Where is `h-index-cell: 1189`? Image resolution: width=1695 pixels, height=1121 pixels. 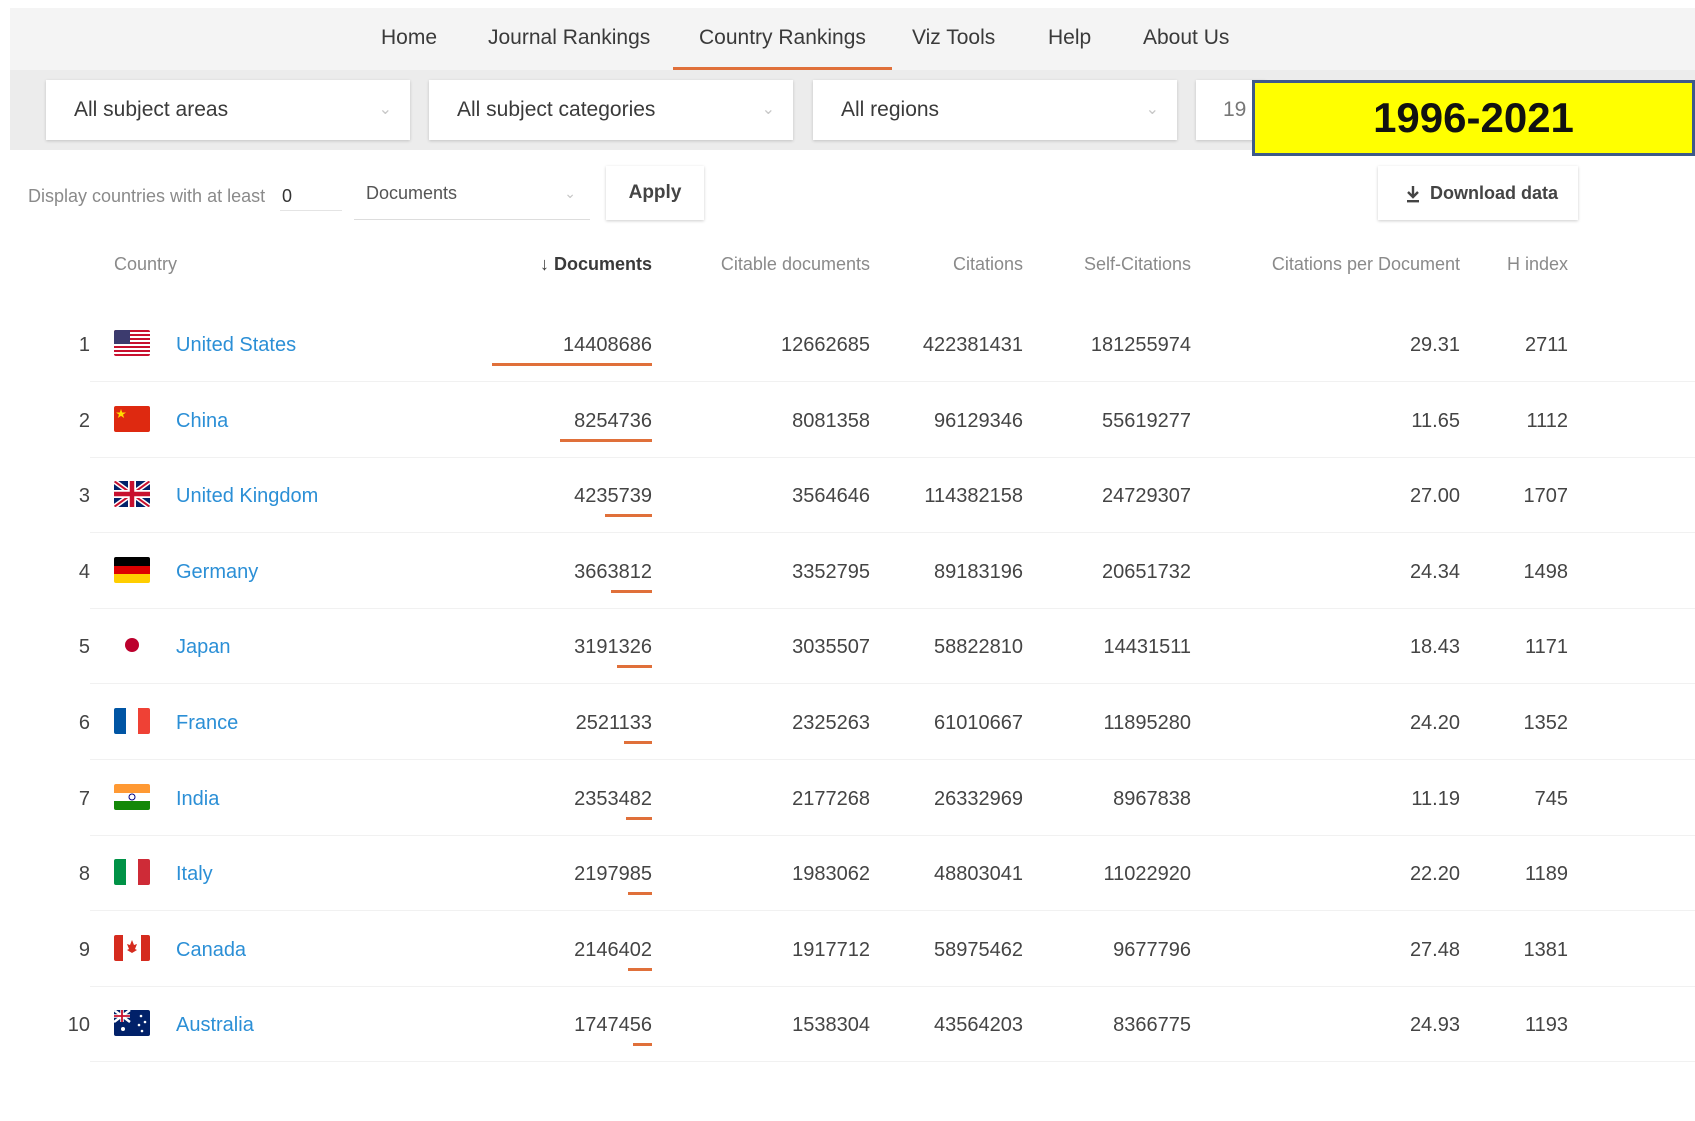
h-index-cell: 1189 is located at coordinates (1546, 874).